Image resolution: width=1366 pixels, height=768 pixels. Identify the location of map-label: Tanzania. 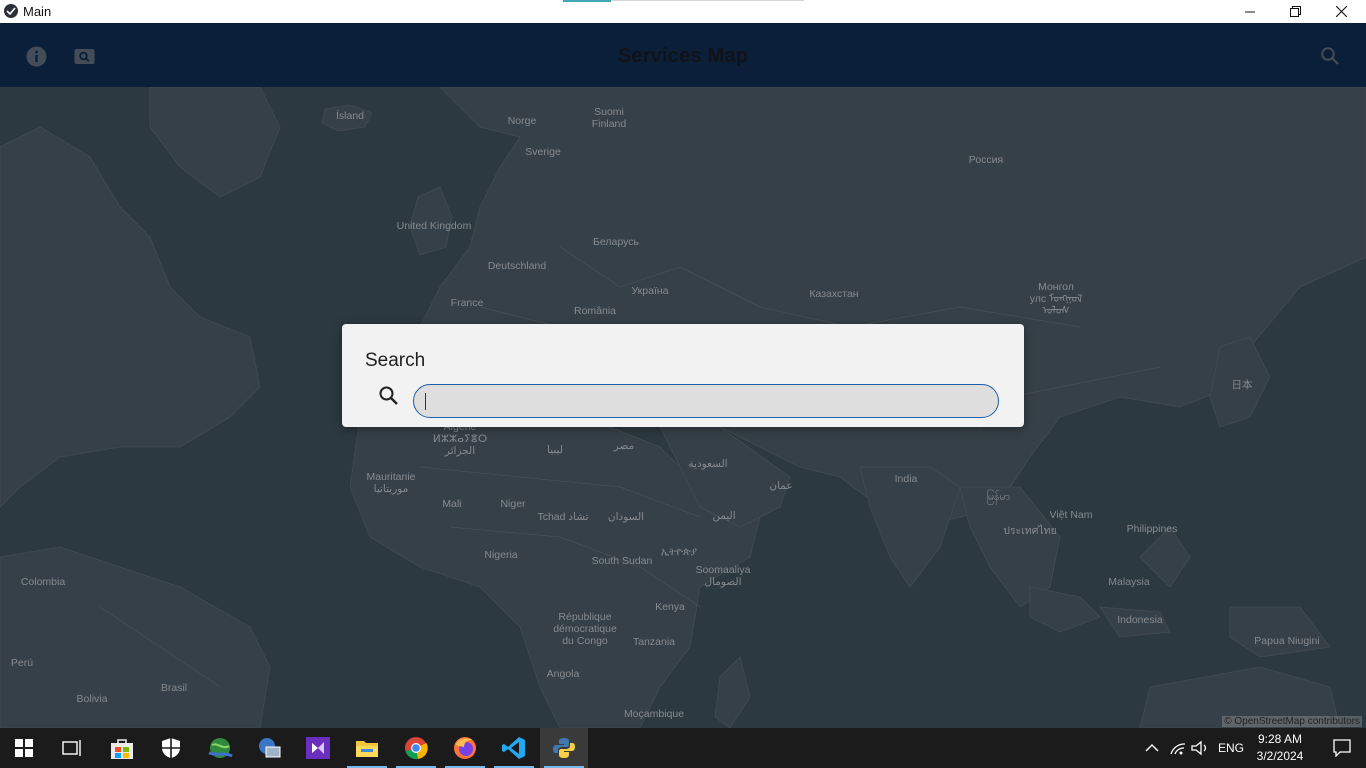
(654, 642).